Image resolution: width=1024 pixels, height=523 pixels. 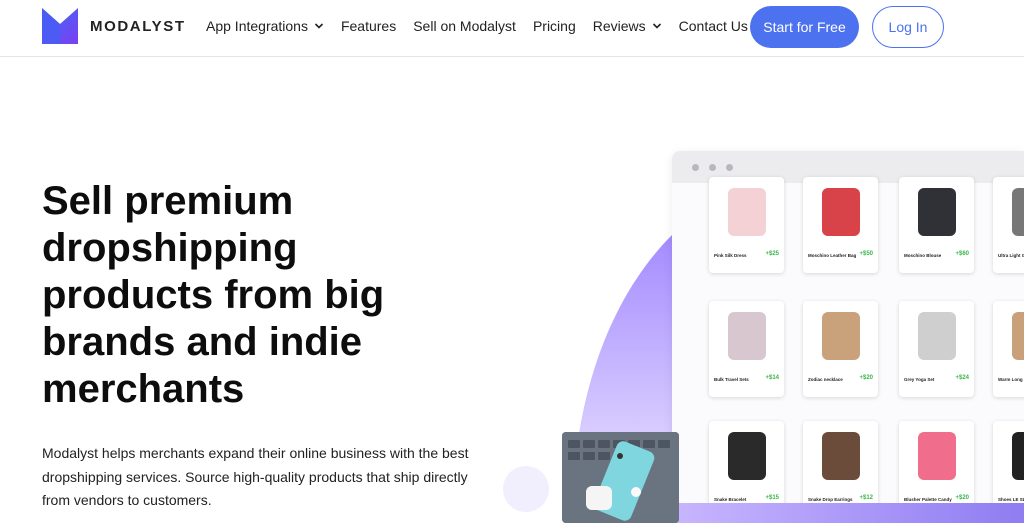 I want to click on nav-sell-label: Sell on Modalyst, so click(x=464, y=26).